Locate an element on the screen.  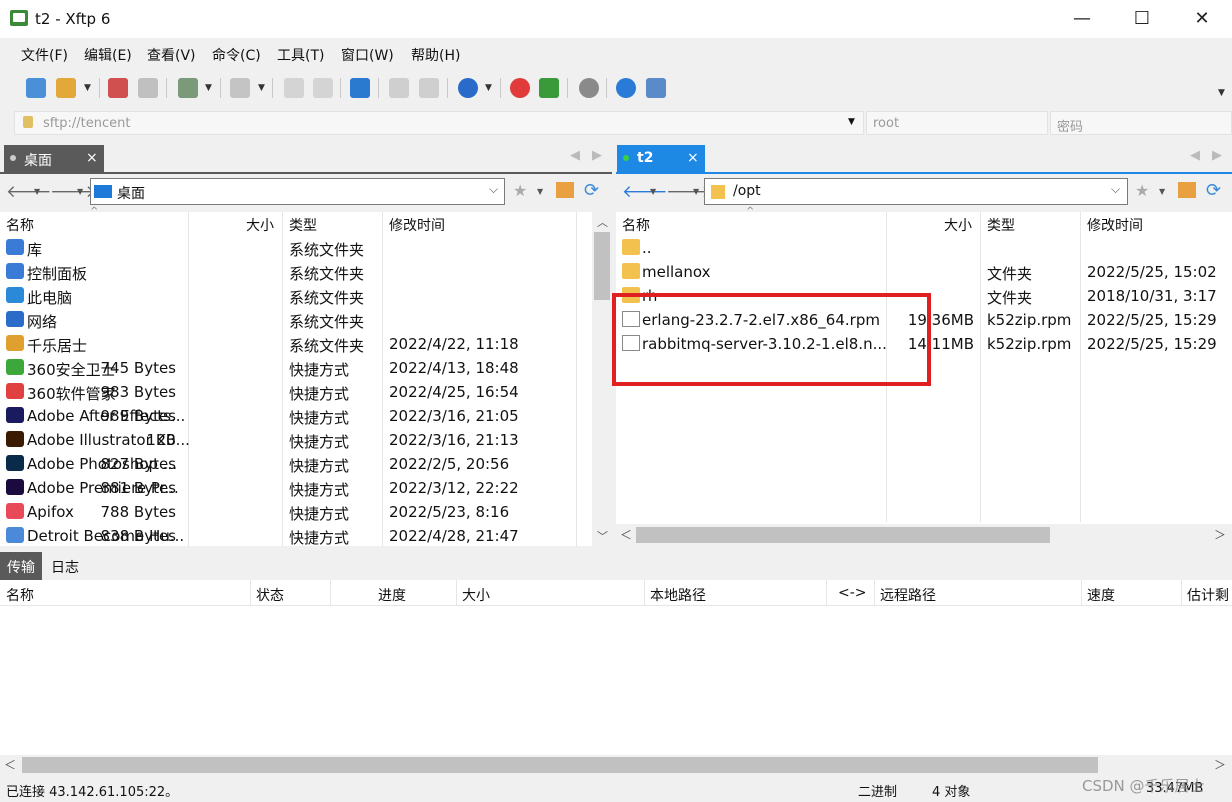
chat-icon is located at coordinates (656, 88).